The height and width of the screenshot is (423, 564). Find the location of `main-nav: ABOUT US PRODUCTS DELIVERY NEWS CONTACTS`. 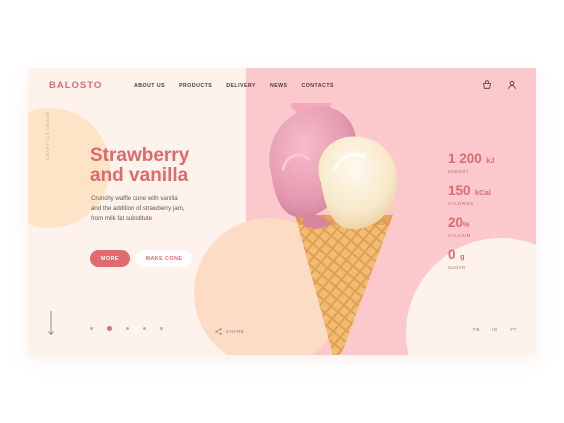

main-nav: ABOUT US PRODUCTS DELIVERY NEWS CONTACTS is located at coordinates (234, 86).